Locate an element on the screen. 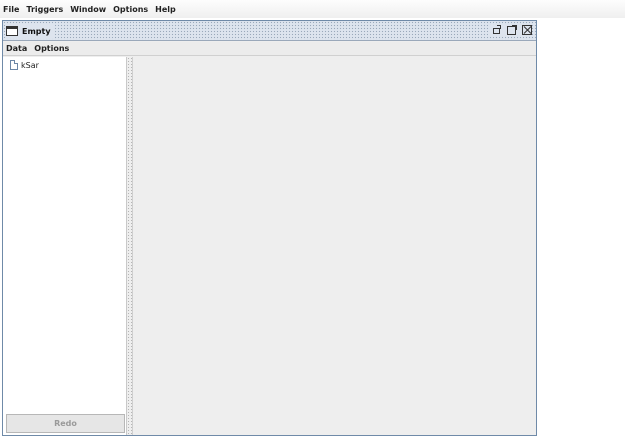 Image resolution: width=625 pixels, height=448 pixels. window-icon is located at coordinates (12, 31).